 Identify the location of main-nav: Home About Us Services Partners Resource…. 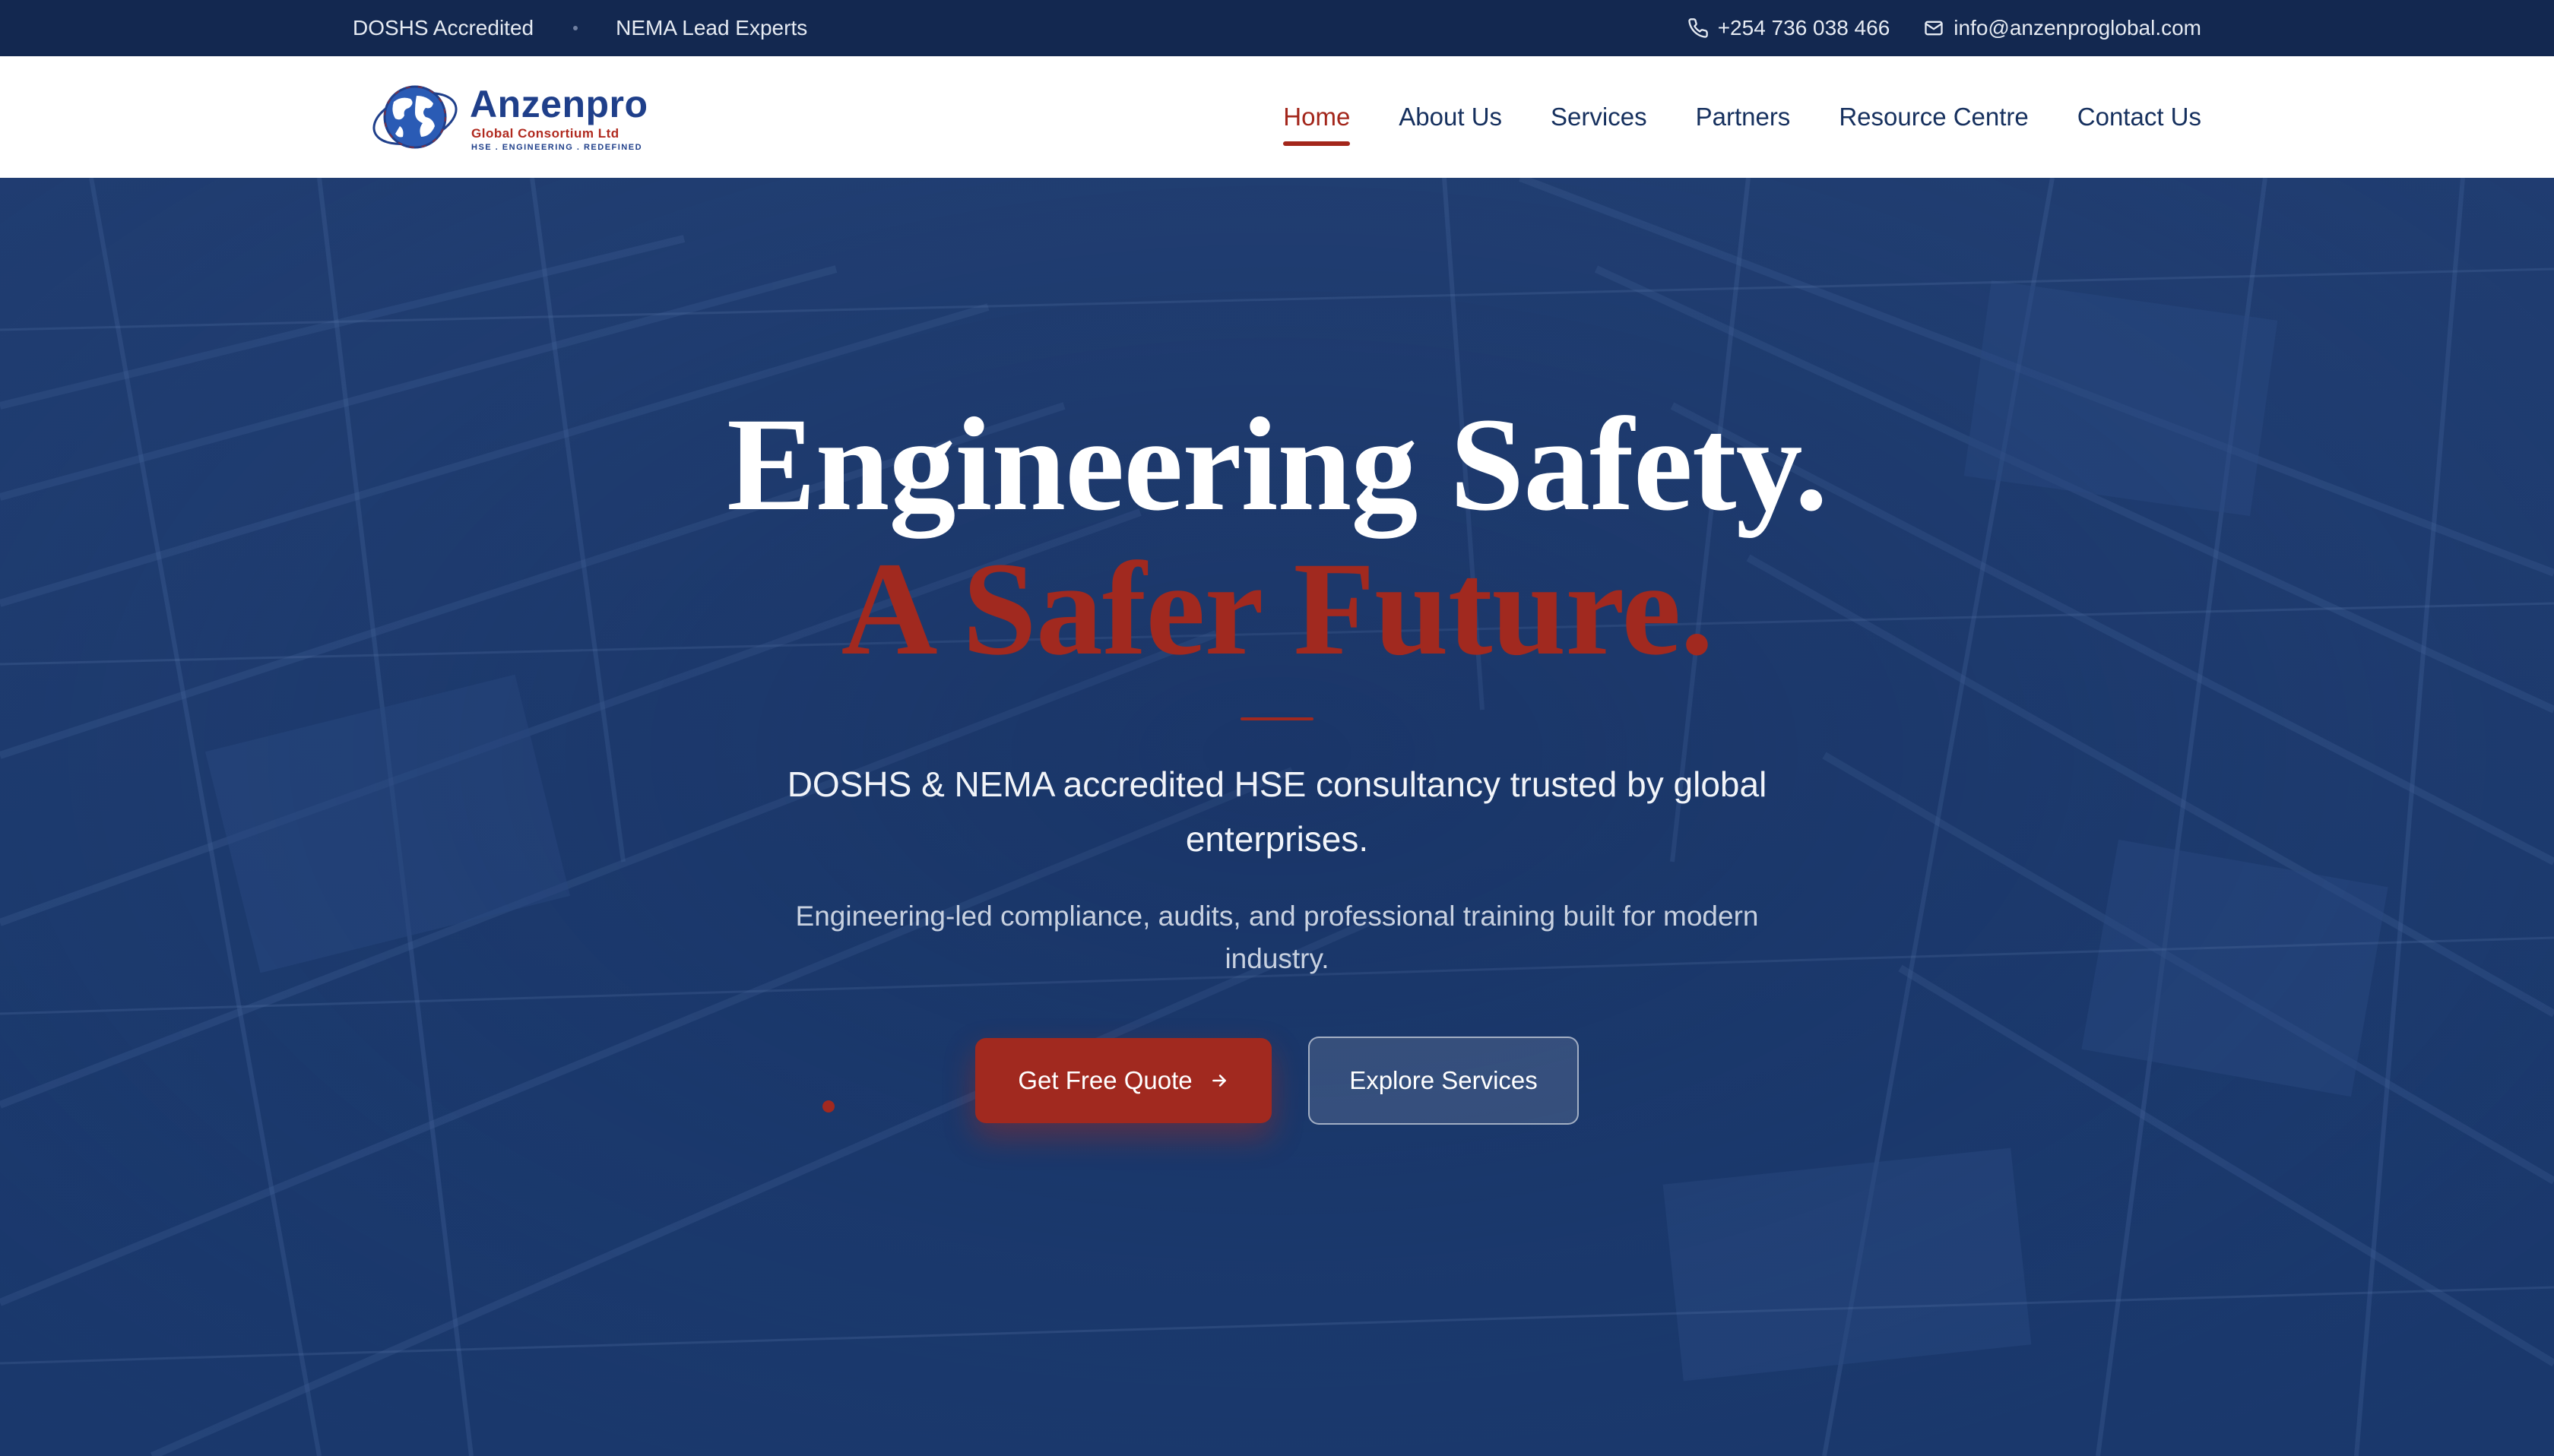
(1717, 117).